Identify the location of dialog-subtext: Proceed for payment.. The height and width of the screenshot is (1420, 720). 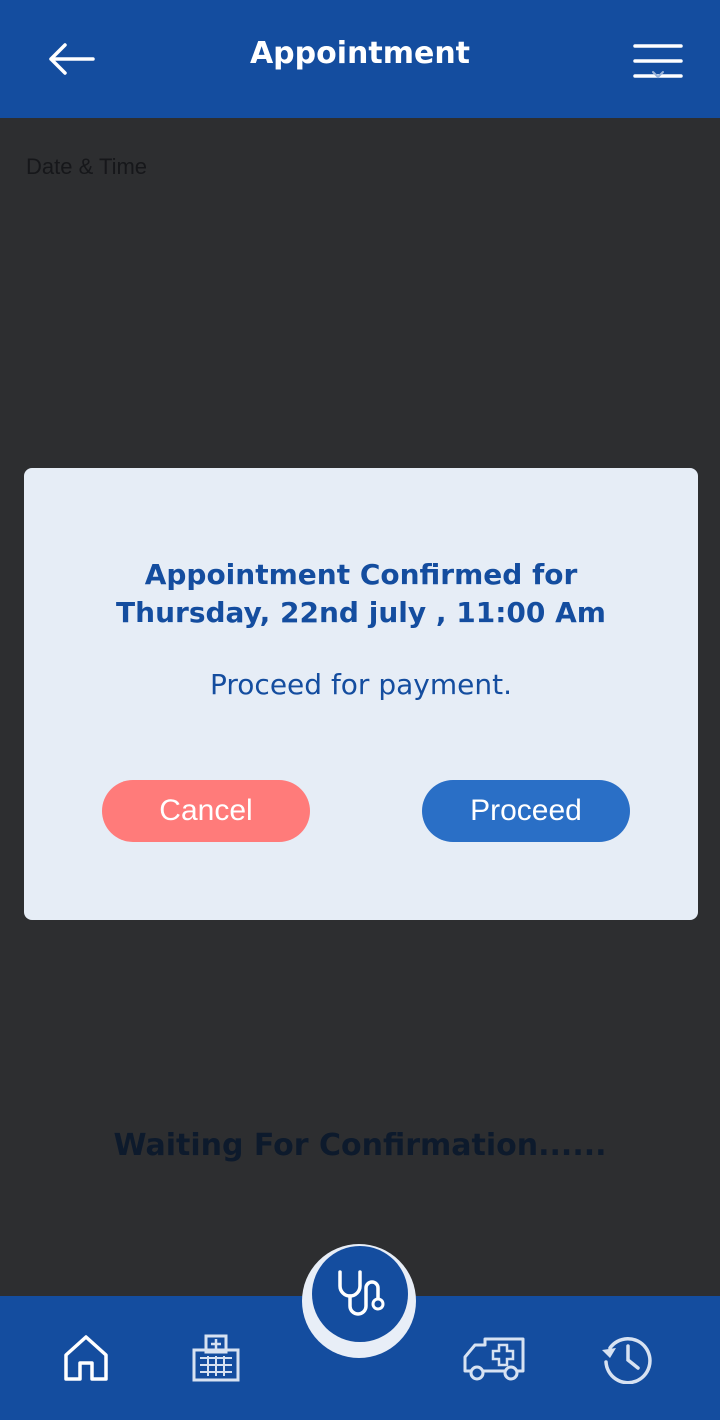
(361, 684).